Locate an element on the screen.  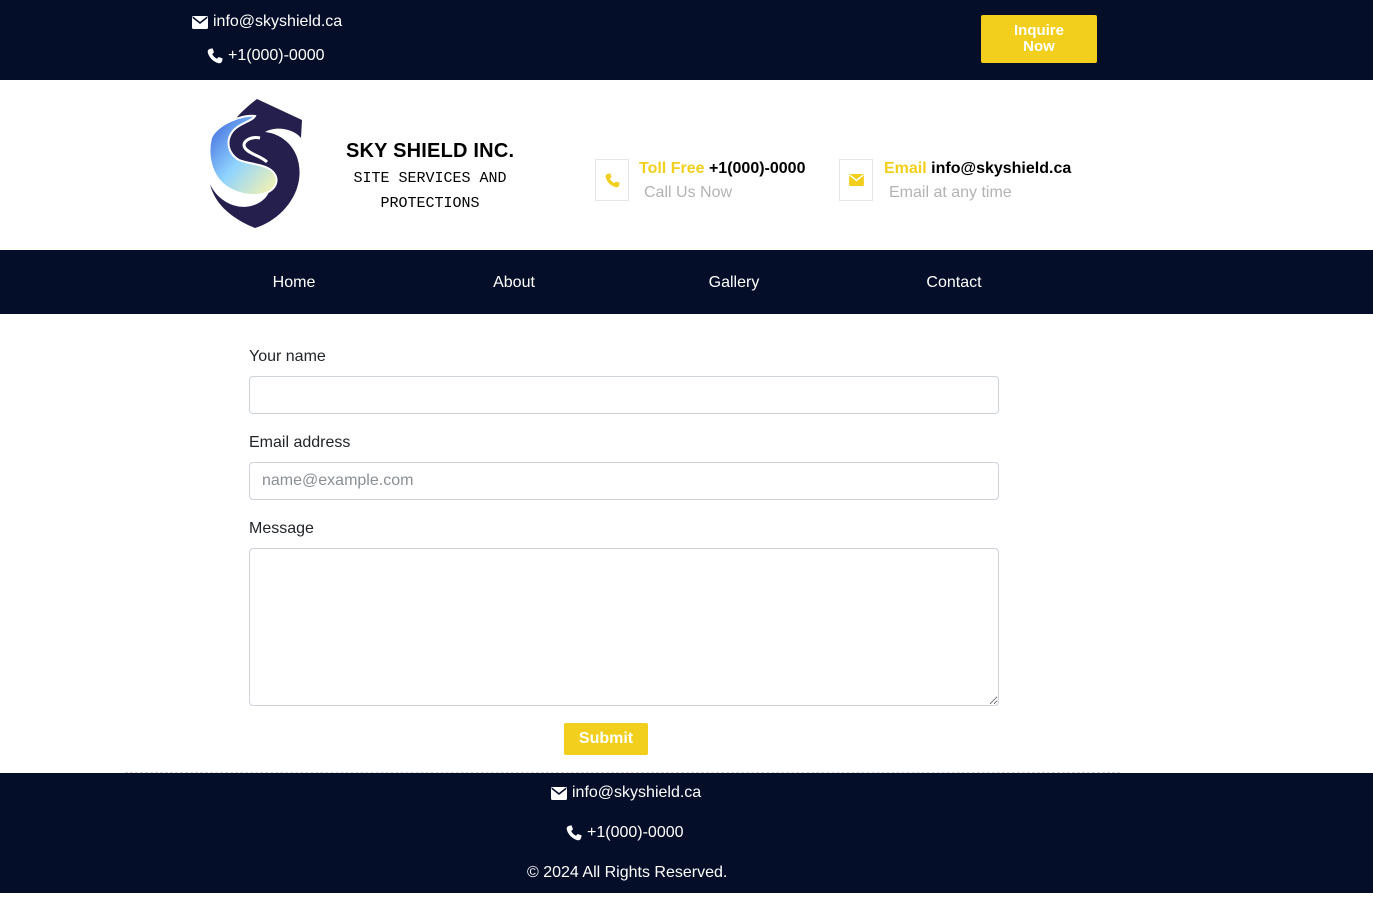
toll-free-line: Toll Free +1(000)-0000 is located at coordinates (722, 169).